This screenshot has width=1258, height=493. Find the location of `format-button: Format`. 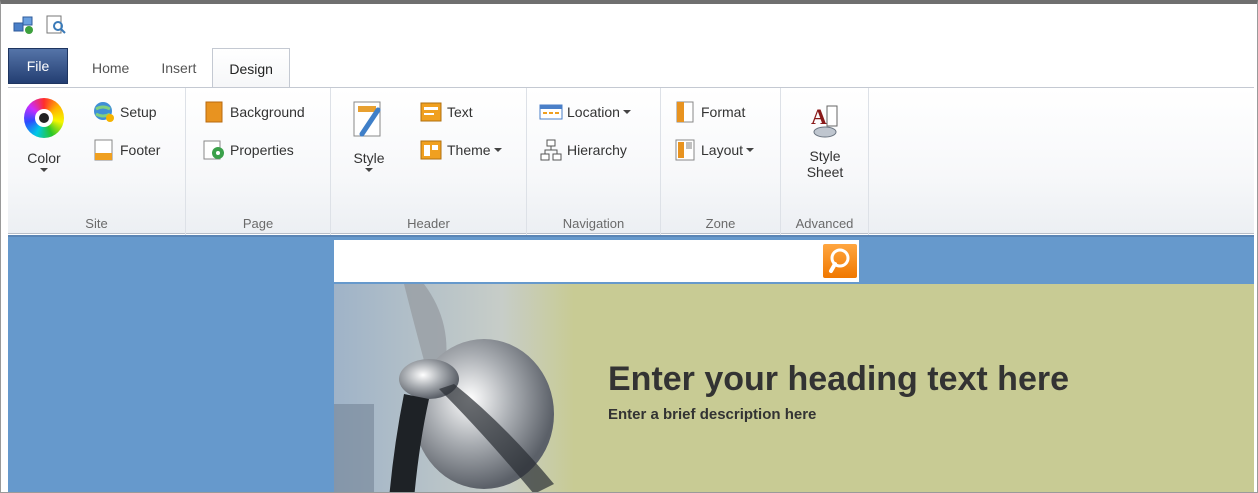

format-button: Format is located at coordinates (709, 112).